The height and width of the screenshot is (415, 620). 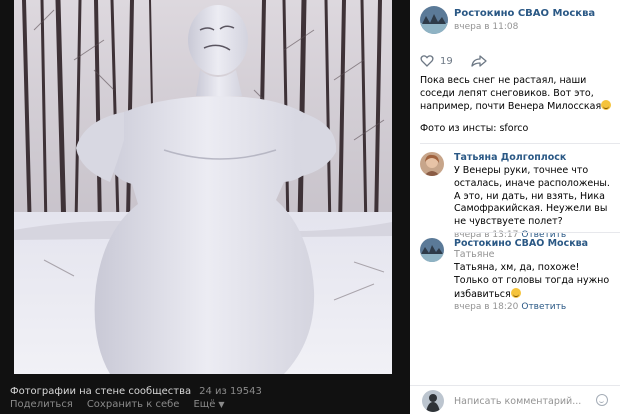 What do you see at coordinates (221, 404) in the screenshot?
I see `chevron-down-icon: ▼` at bounding box center [221, 404].